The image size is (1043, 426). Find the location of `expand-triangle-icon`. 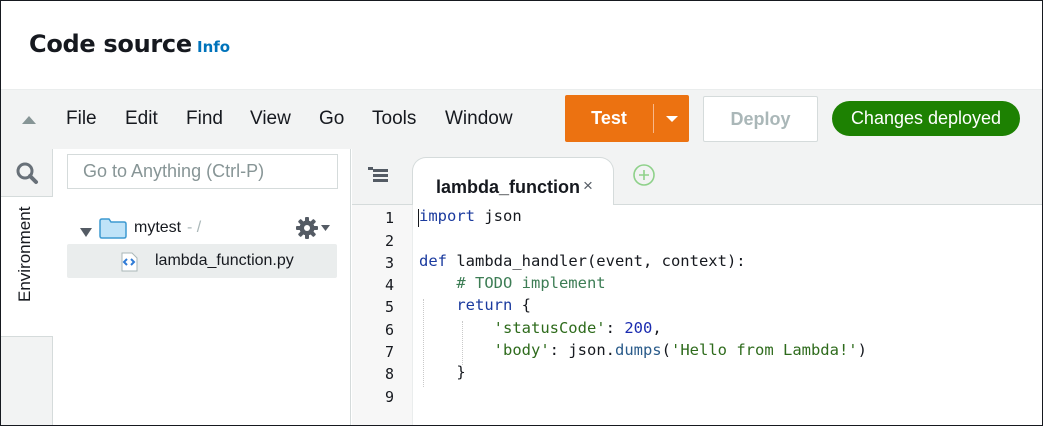

expand-triangle-icon is located at coordinates (86, 233).